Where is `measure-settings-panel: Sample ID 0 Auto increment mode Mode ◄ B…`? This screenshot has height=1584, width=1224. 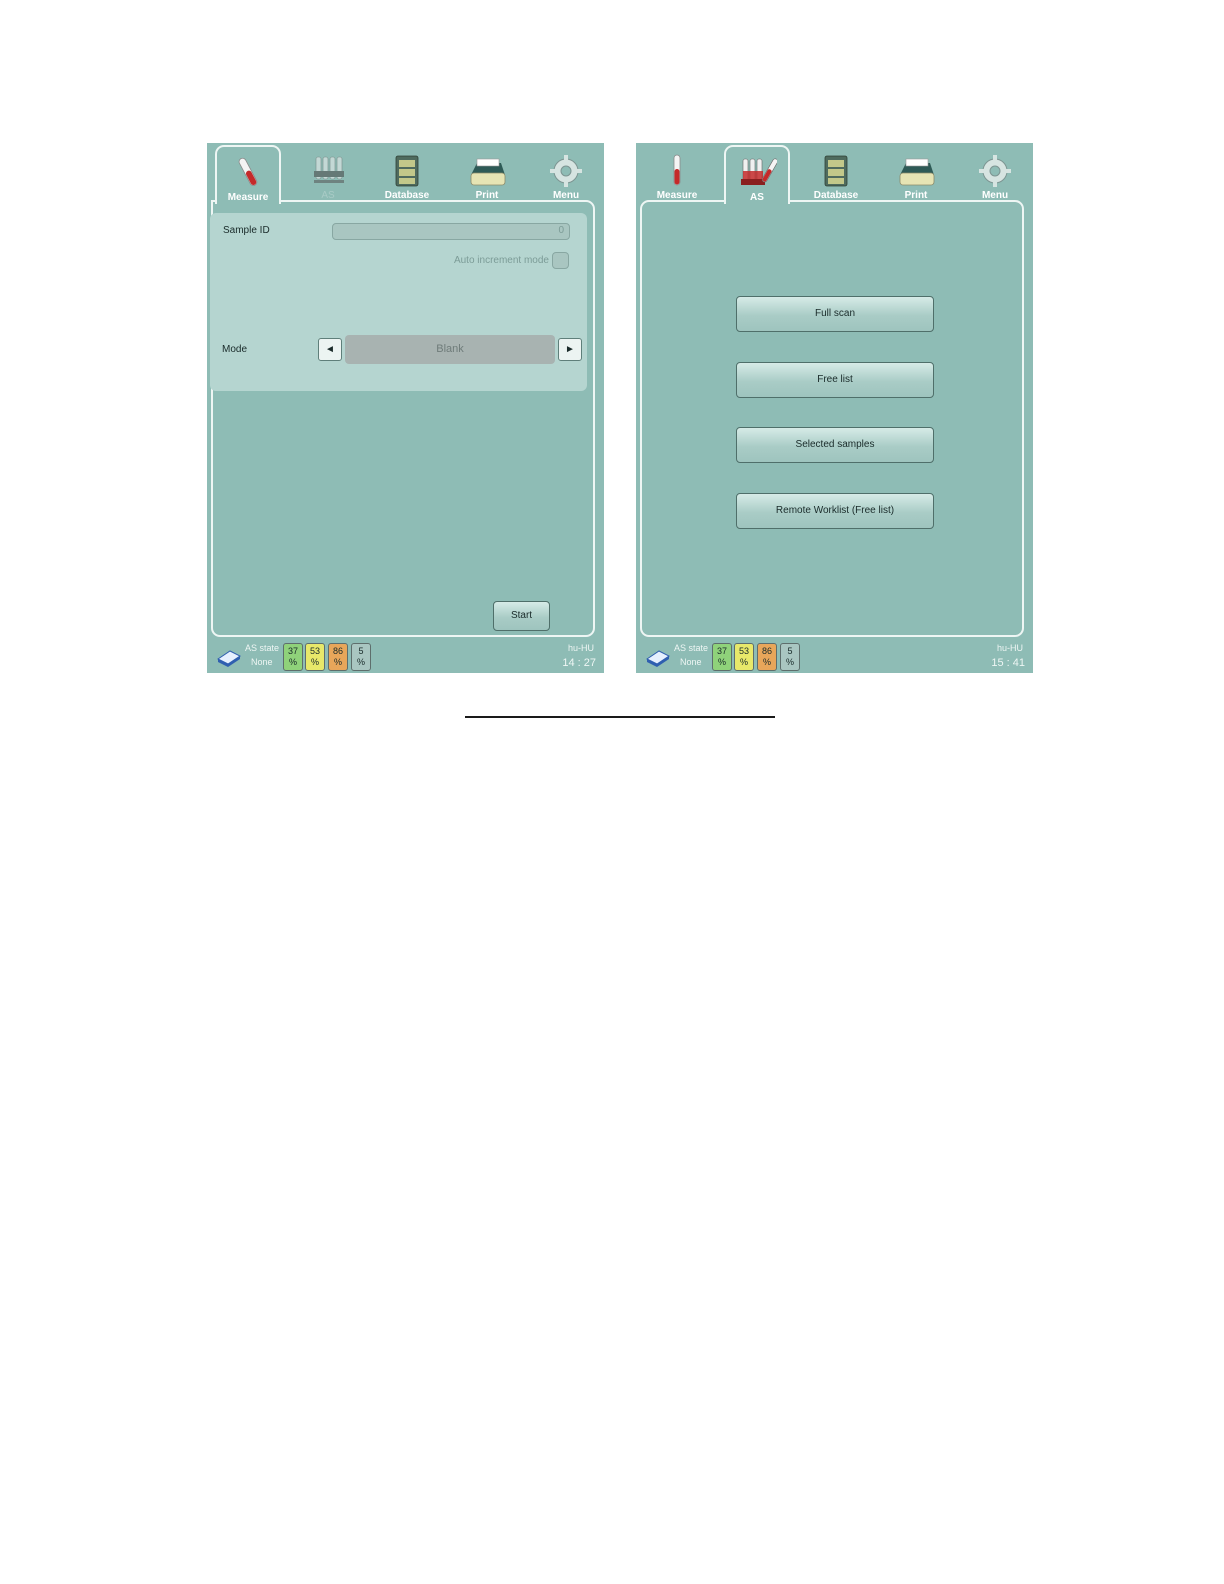
measure-settings-panel: Sample ID 0 Auto increment mode Mode ◄ B… is located at coordinates (398, 302).